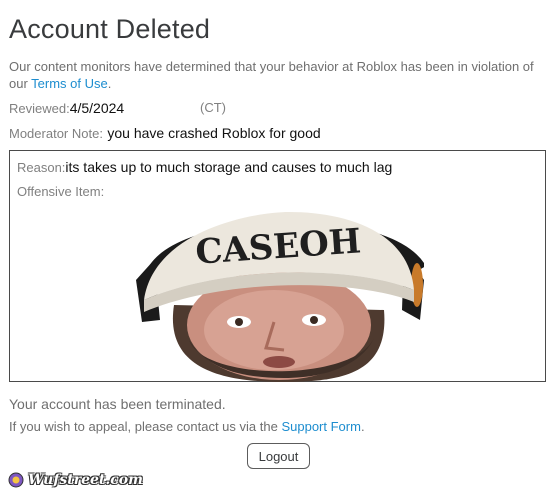 Image resolution: width=560 pixels, height=500 pixels. I want to click on offensive-item-label: Offensive Item:, so click(61, 191).